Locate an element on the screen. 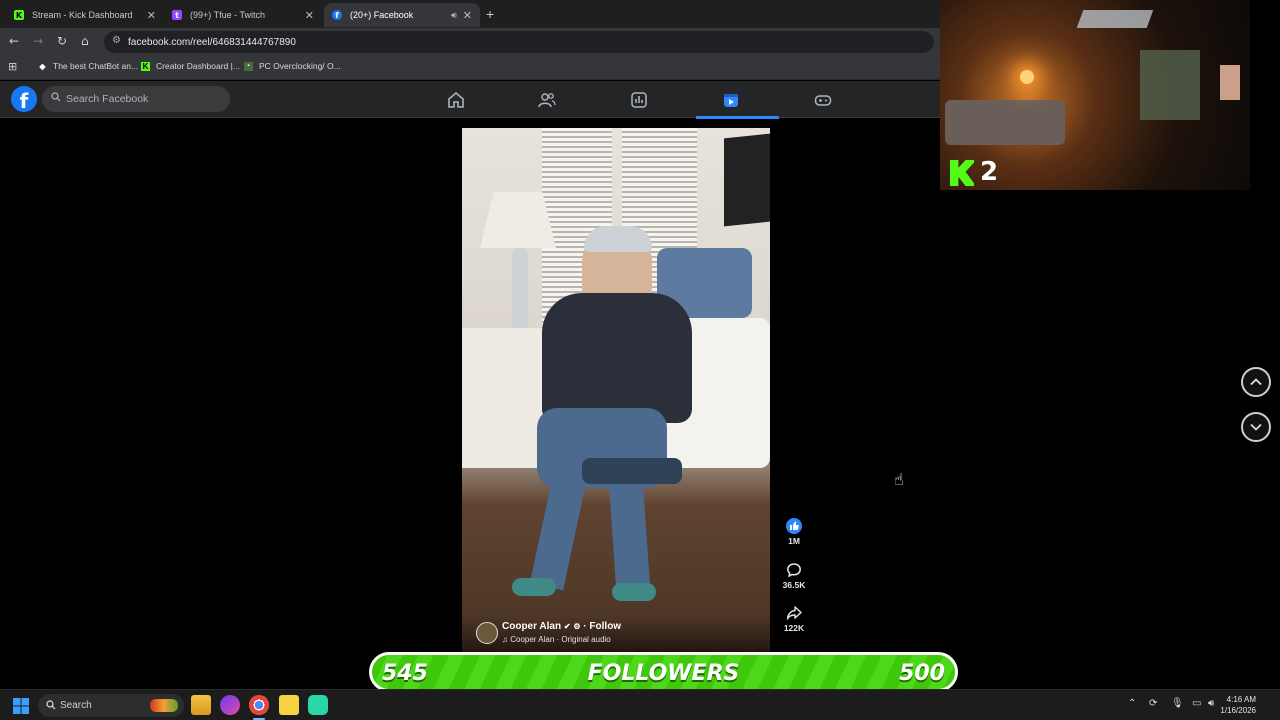  nav-gaming is located at coordinates (823, 99).